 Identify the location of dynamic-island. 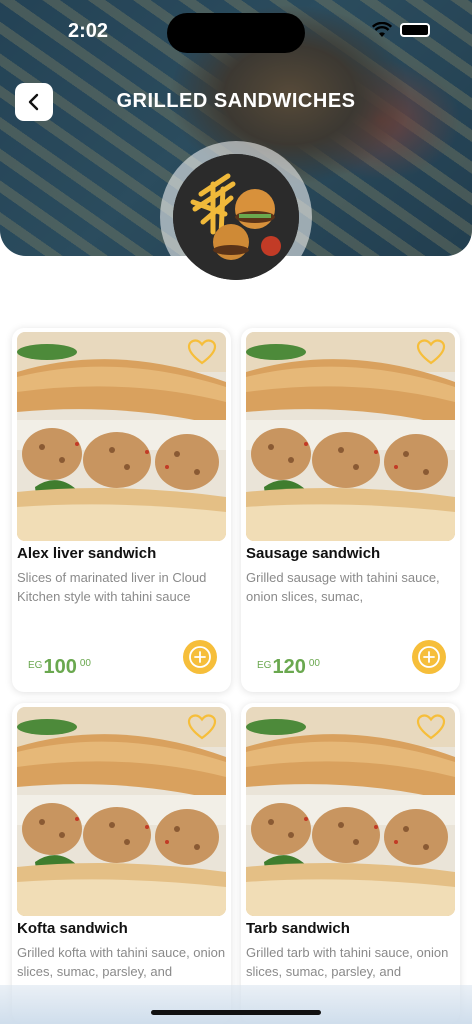
(236, 33).